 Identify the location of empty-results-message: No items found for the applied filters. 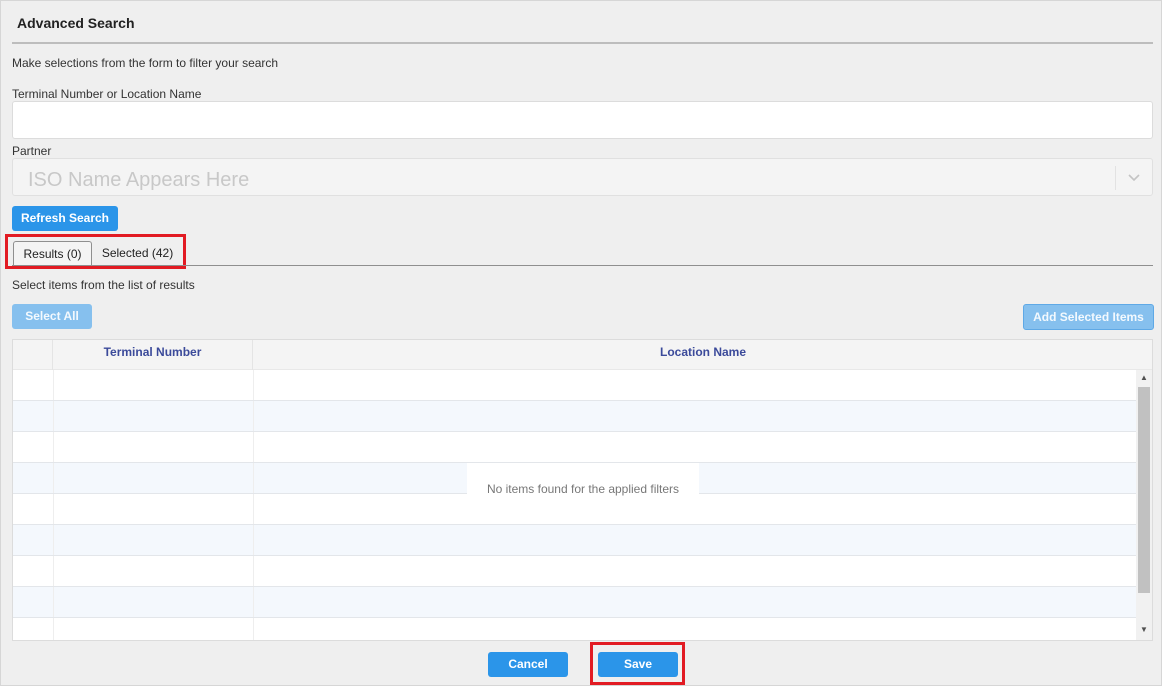
(583, 483).